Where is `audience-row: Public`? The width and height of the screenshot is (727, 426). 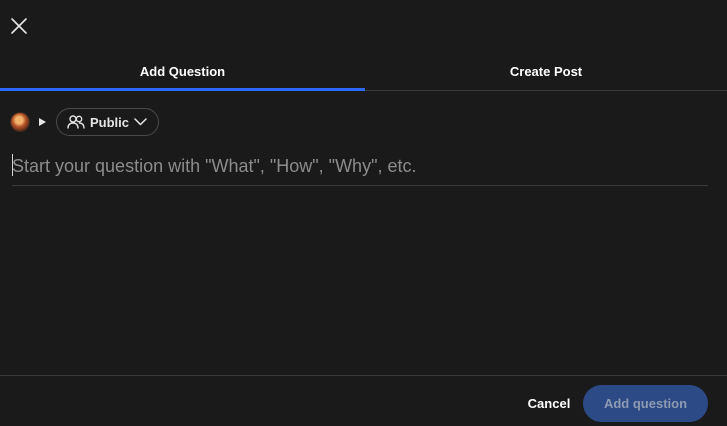
audience-row: Public is located at coordinates (85, 122).